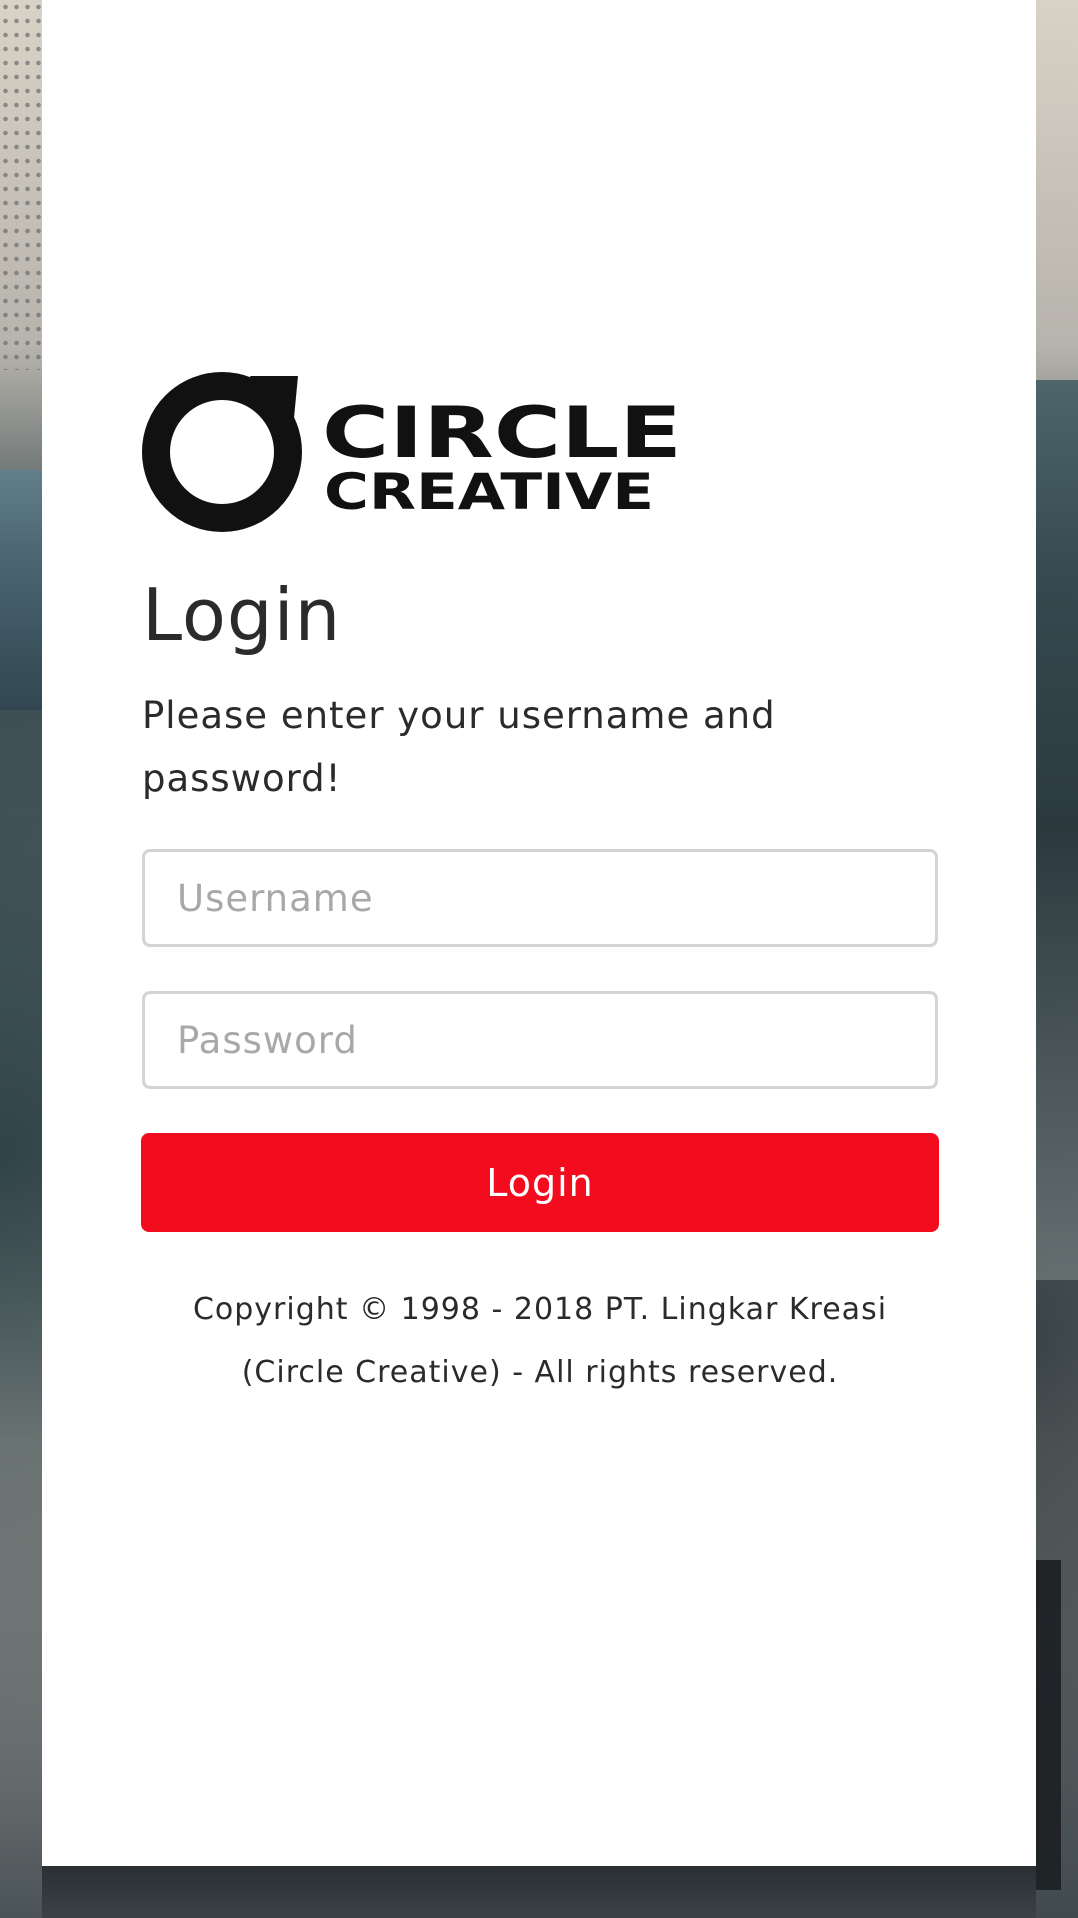  I want to click on password-input, so click(540, 1040).